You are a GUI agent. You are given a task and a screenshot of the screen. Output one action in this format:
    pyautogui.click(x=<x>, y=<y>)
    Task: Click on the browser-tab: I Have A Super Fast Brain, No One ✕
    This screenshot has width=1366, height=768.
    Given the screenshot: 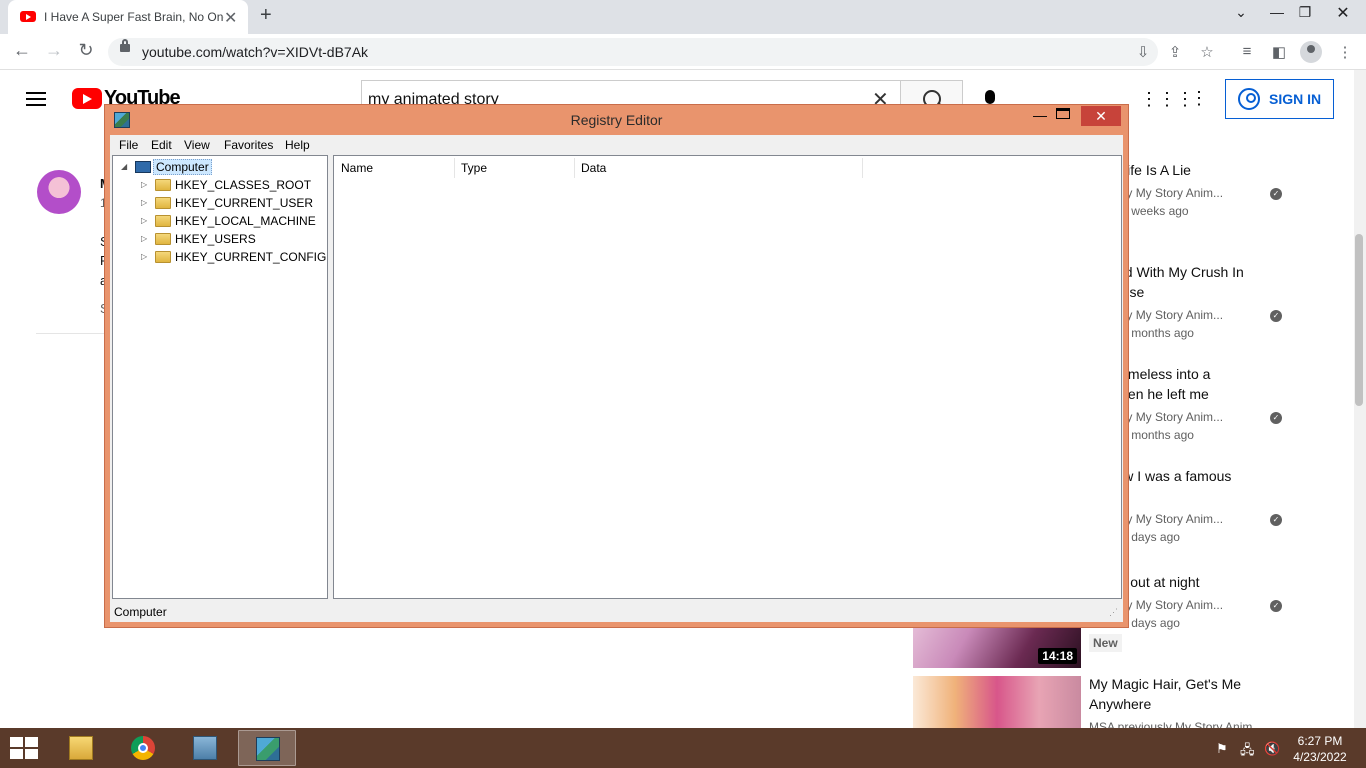 What is the action you would take?
    pyautogui.click(x=128, y=17)
    